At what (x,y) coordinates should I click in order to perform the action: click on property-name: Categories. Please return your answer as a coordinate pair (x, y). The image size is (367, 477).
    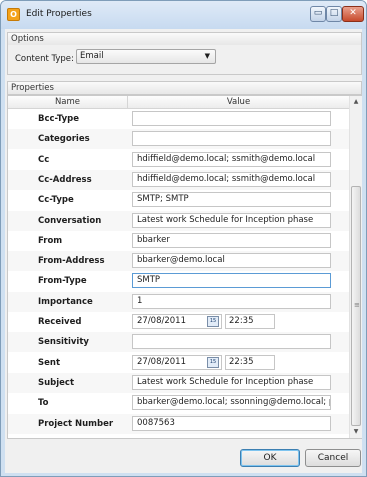
    Looking at the image, I should click on (64, 139).